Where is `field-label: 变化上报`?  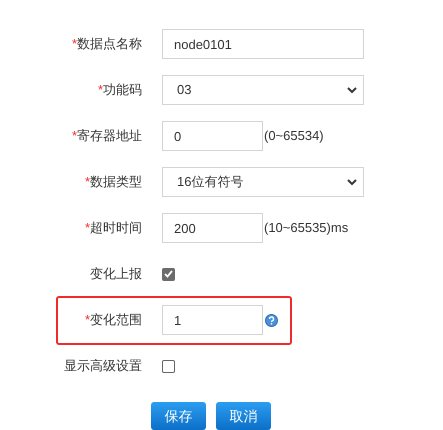
field-label: 变化上报 is located at coordinates (116, 274).